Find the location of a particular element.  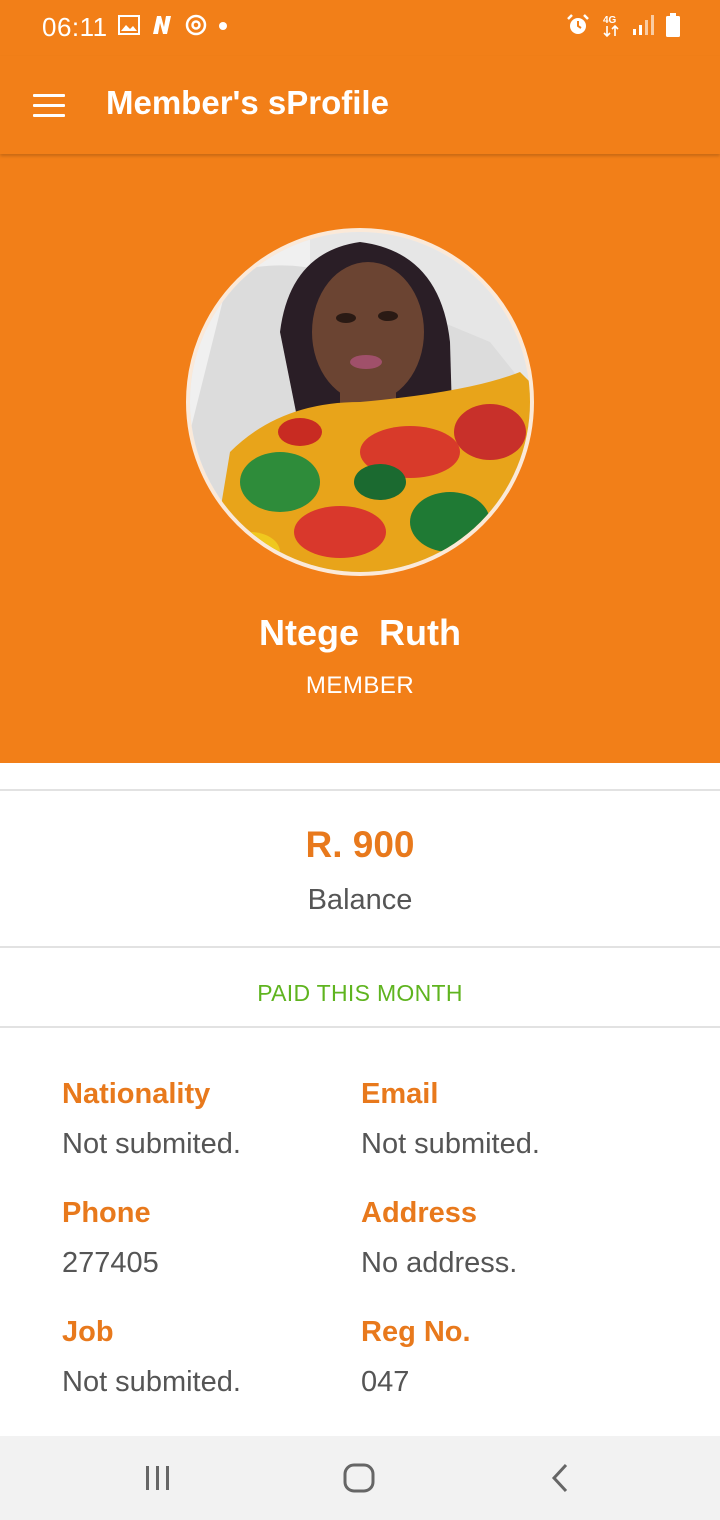

status-notification-icons is located at coordinates (173, 27).